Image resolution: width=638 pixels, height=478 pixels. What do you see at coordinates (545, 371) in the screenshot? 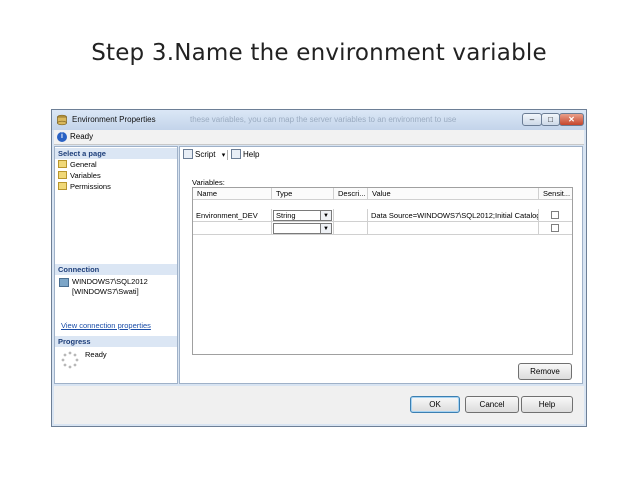
I see `remove-button: Remove` at bounding box center [545, 371].